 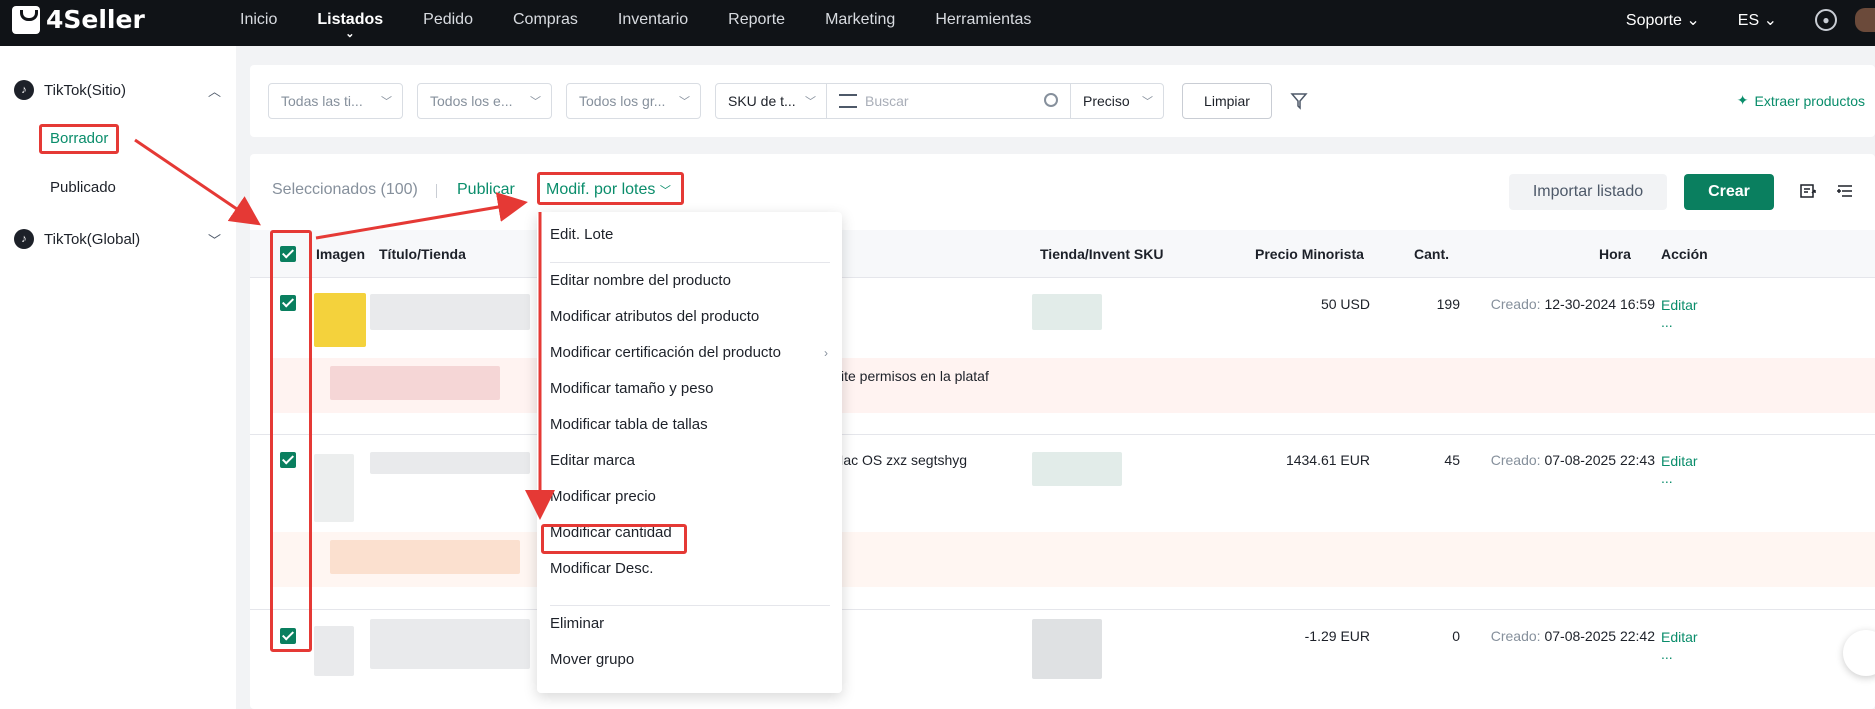 What do you see at coordinates (1456, 636) in the screenshot?
I see `quantity: 0` at bounding box center [1456, 636].